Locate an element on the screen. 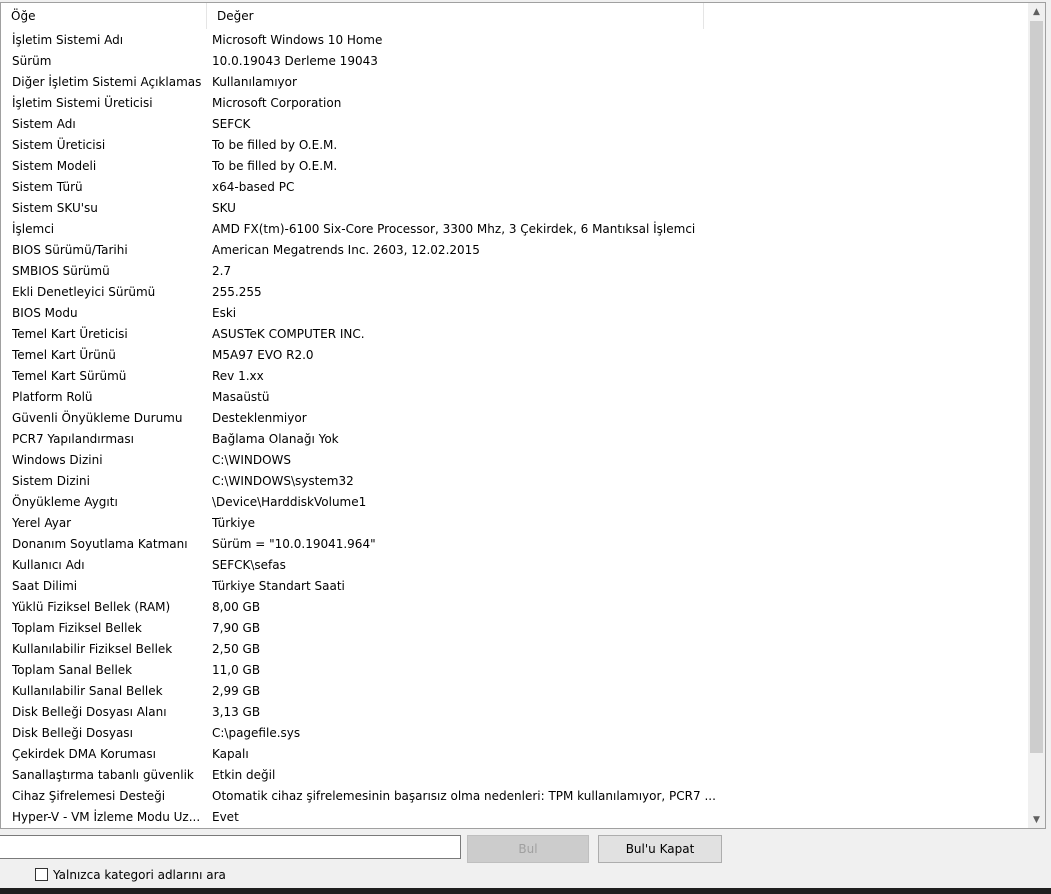 The height and width of the screenshot is (894, 1051). table-row: Kullanıcı Adı SEFCK\sefas is located at coordinates (514, 565).